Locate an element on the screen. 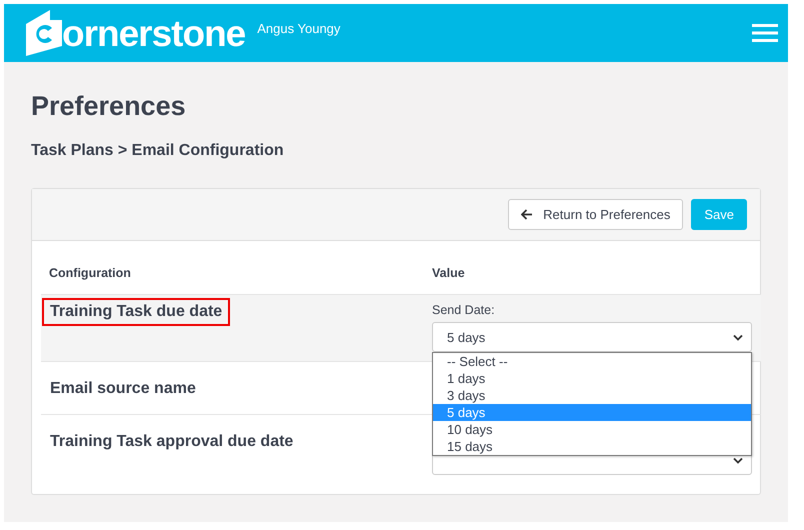 The height and width of the screenshot is (530, 804). dropdown-option: 1 days is located at coordinates (592, 378).